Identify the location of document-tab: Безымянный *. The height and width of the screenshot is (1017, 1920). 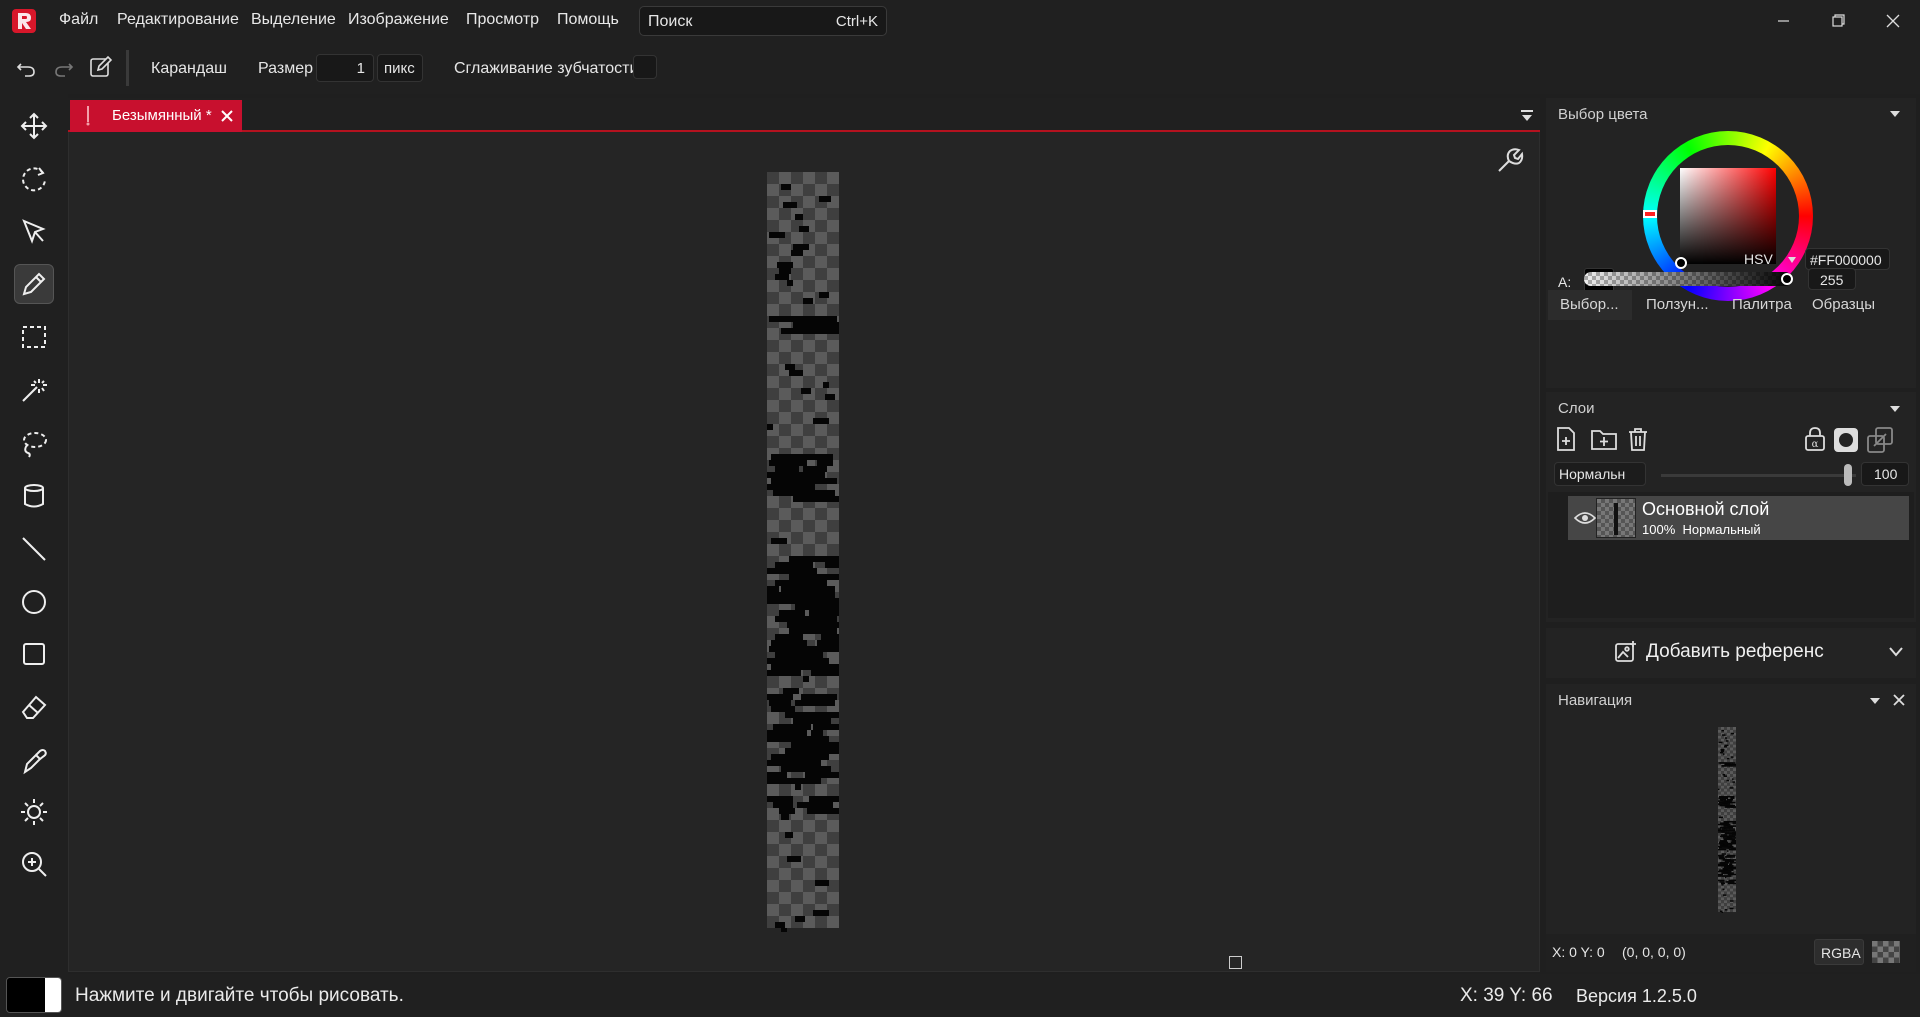
(156, 116).